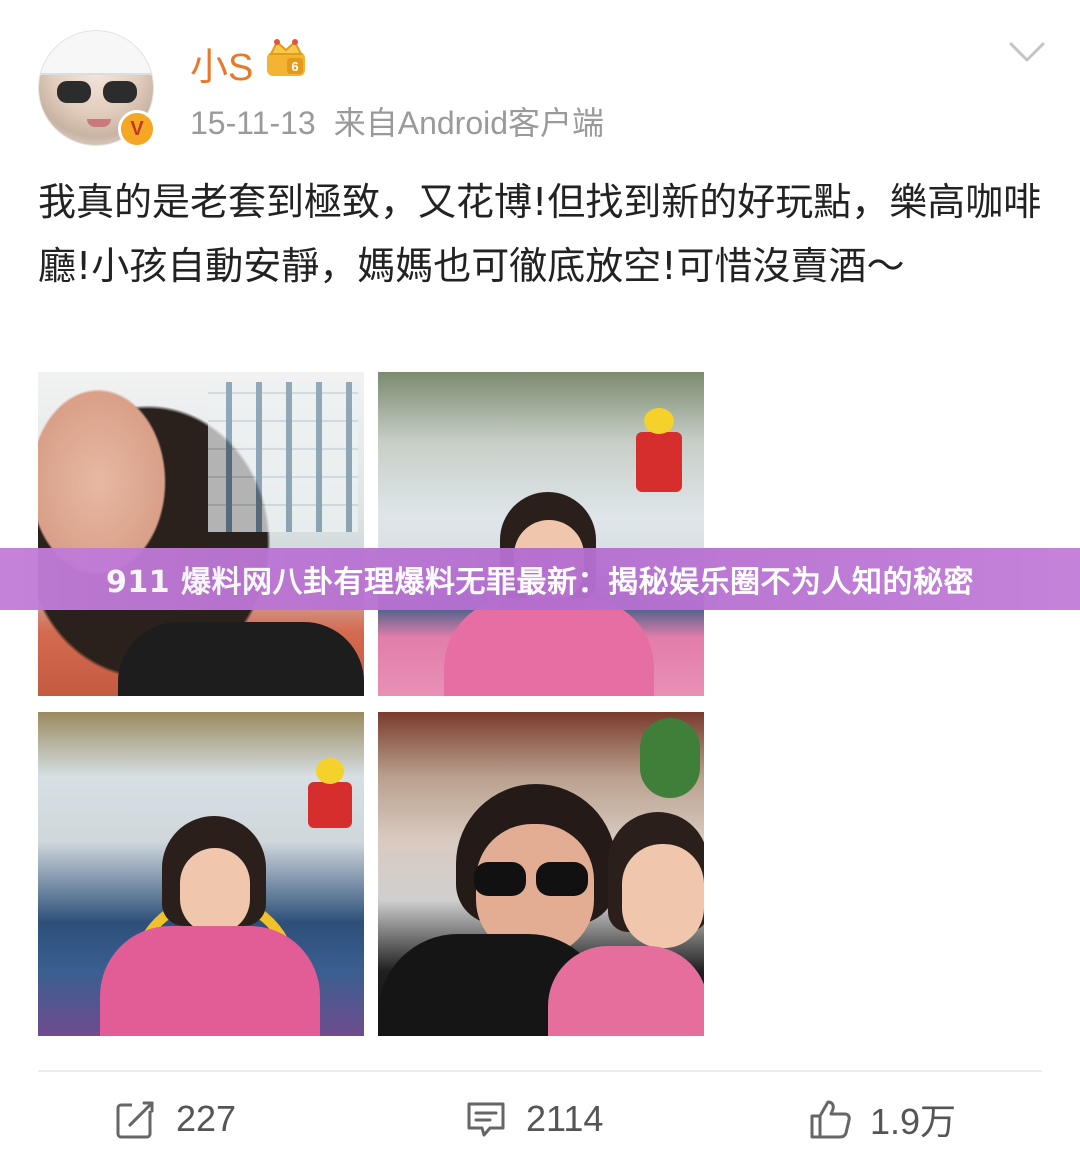 The height and width of the screenshot is (1158, 1080). Describe the element at coordinates (136, 1120) in the screenshot. I see `repost-icon` at that location.